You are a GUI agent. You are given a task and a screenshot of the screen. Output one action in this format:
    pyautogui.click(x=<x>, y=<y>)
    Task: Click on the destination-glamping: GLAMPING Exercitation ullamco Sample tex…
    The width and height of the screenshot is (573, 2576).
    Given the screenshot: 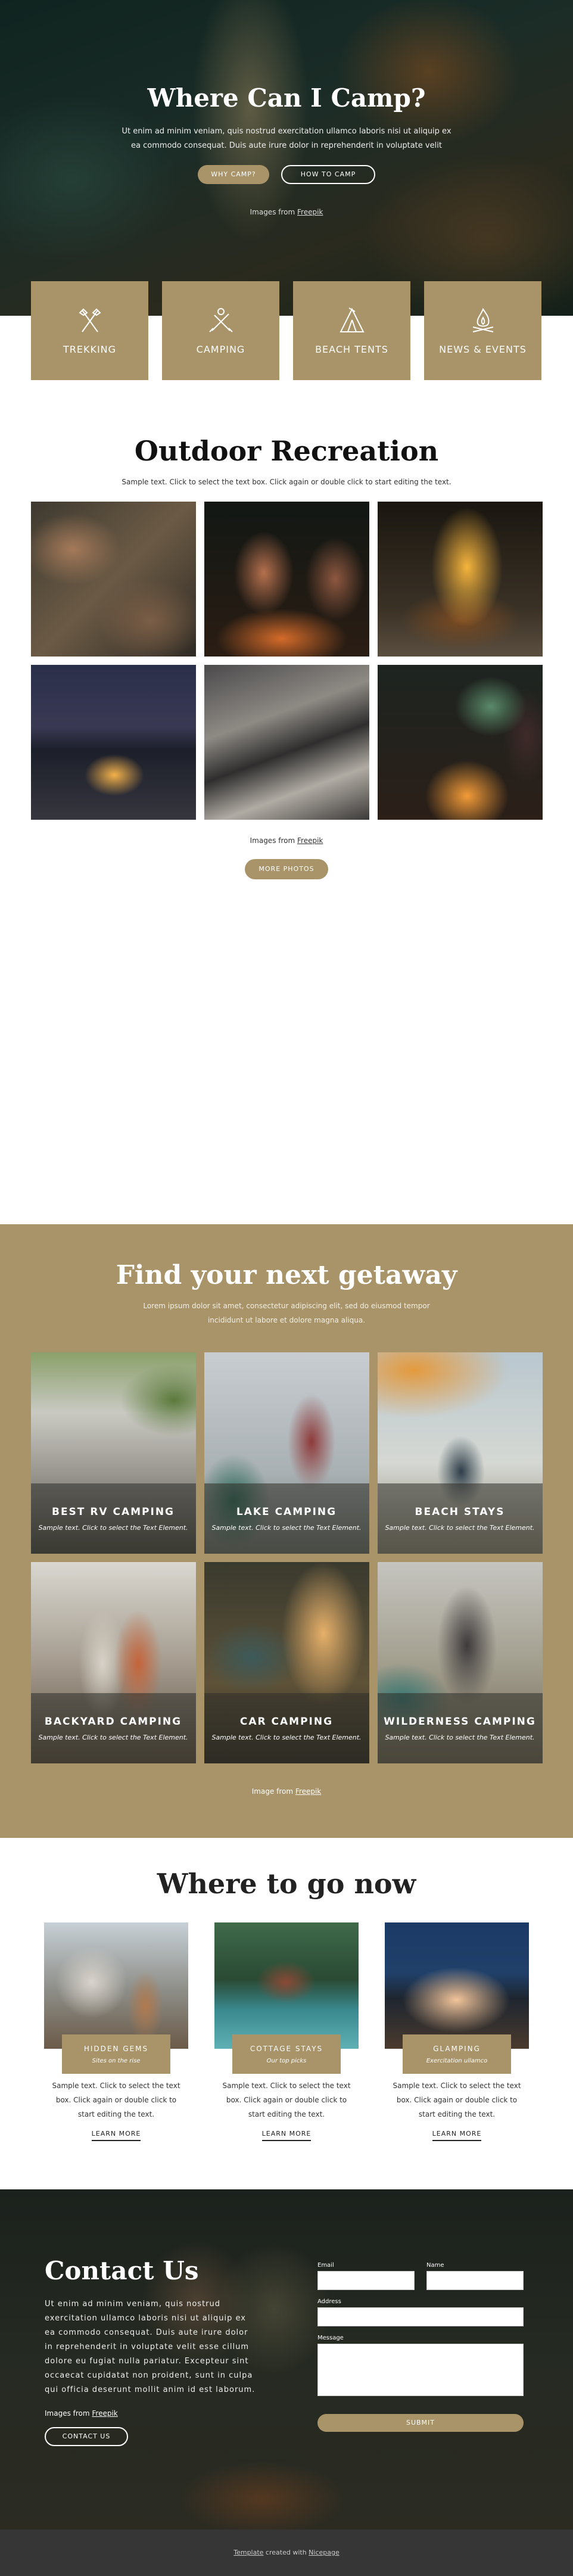 What is the action you would take?
    pyautogui.click(x=457, y=2031)
    